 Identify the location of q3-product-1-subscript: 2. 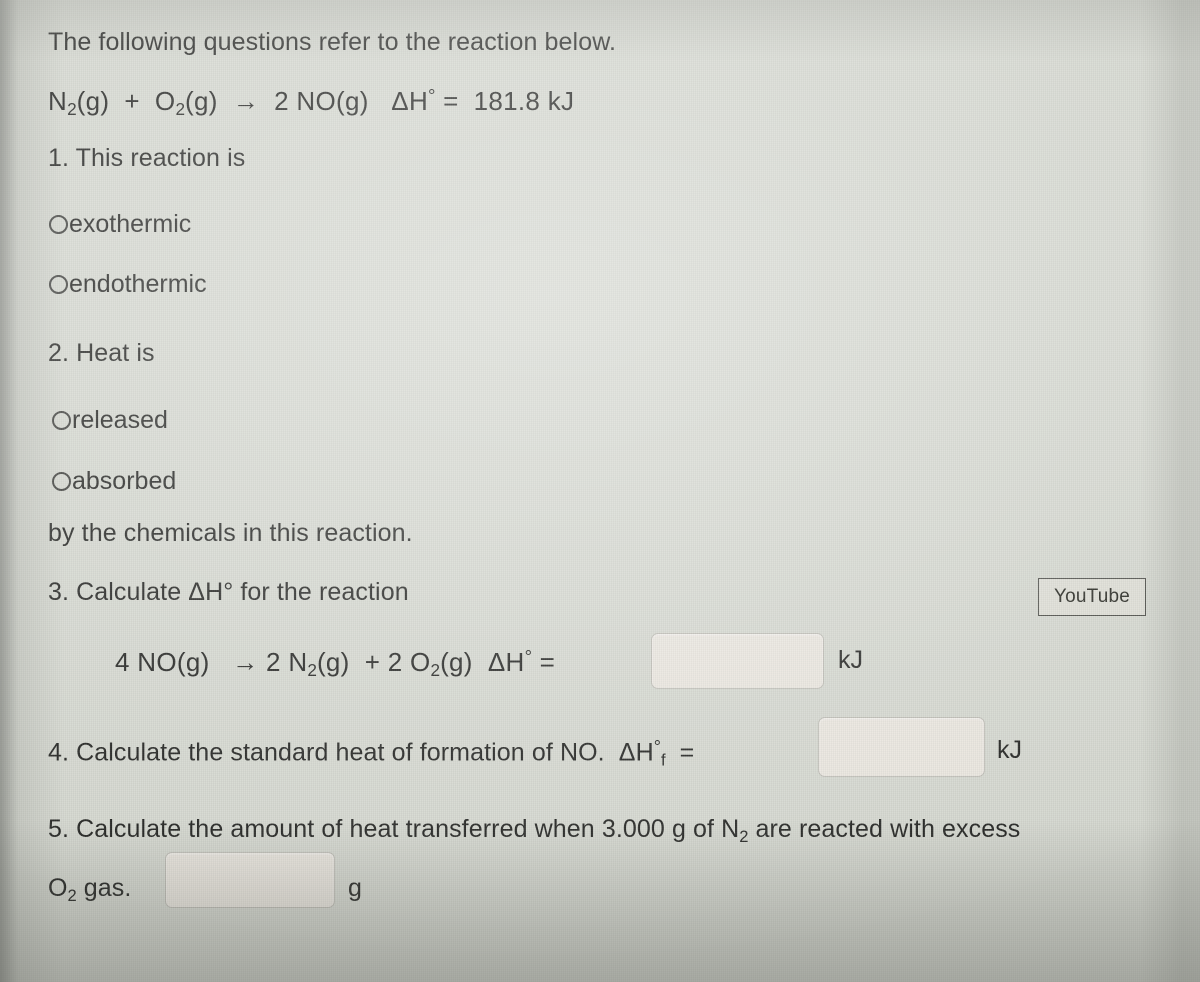
(312, 670).